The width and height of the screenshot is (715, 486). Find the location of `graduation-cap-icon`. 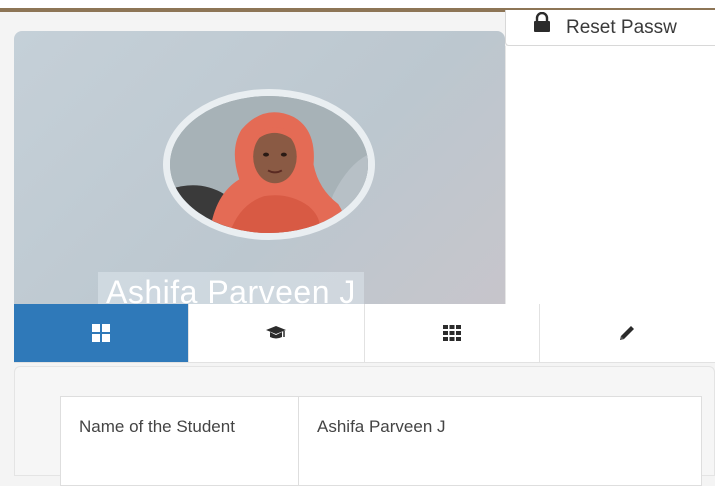

graduation-cap-icon is located at coordinates (276, 332).